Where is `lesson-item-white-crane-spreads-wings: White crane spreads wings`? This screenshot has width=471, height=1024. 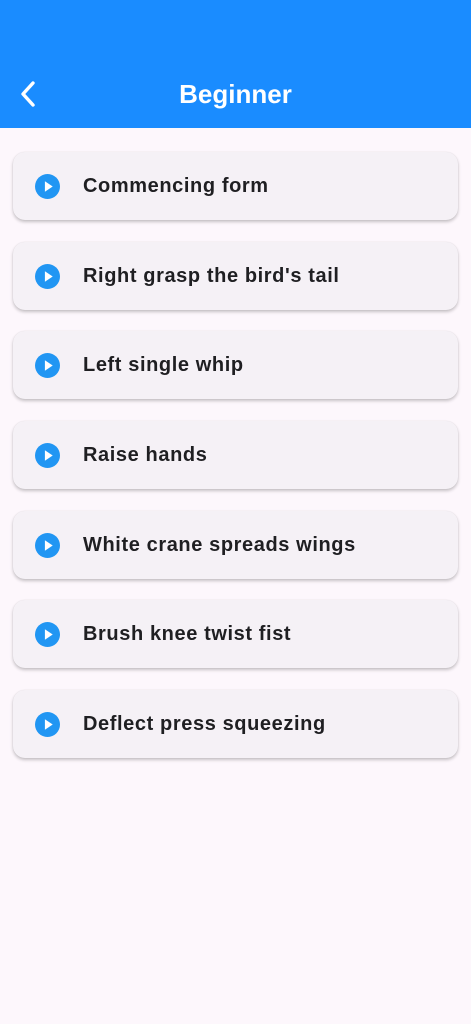 lesson-item-white-crane-spreads-wings: White crane spreads wings is located at coordinates (235, 544).